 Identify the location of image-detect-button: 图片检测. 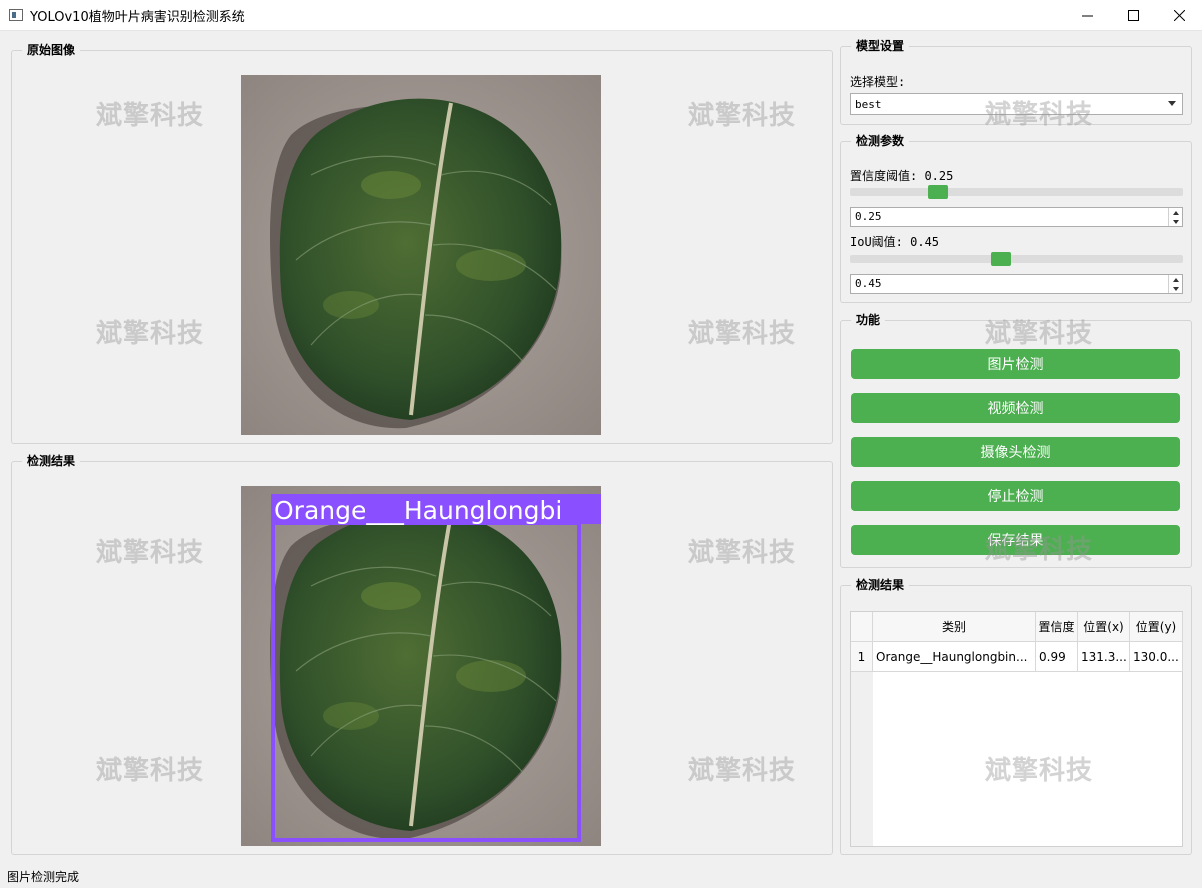
(1015, 364).